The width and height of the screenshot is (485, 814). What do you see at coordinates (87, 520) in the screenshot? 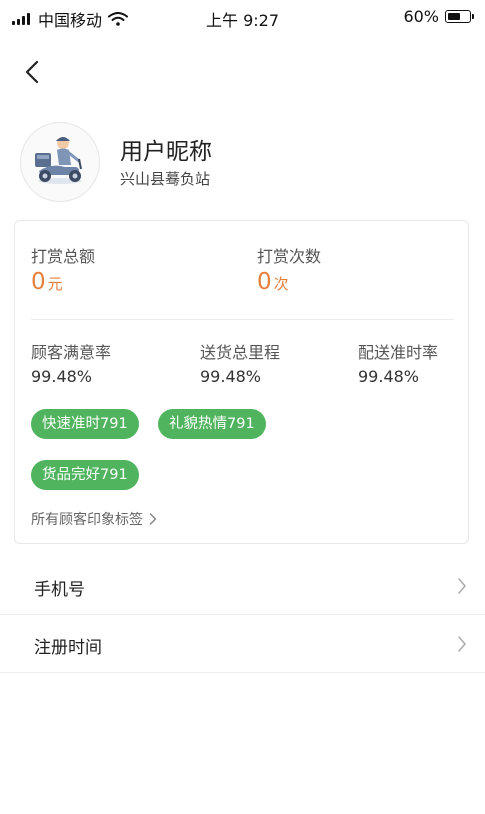
I see `all-tags-label: 所有顾客印象标签` at bounding box center [87, 520].